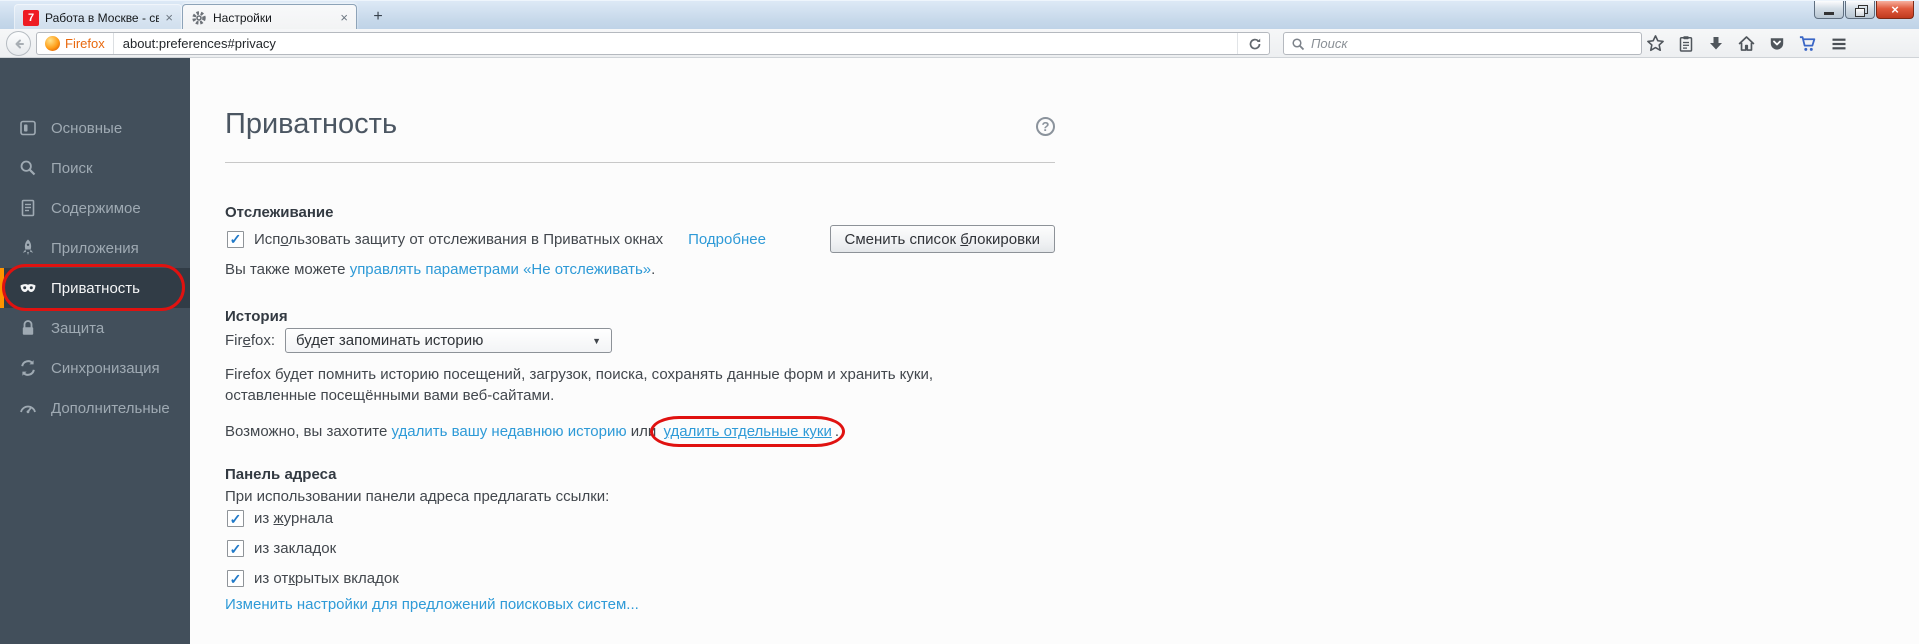 The image size is (1919, 644). I want to click on restore-icon, so click(1861, 10).